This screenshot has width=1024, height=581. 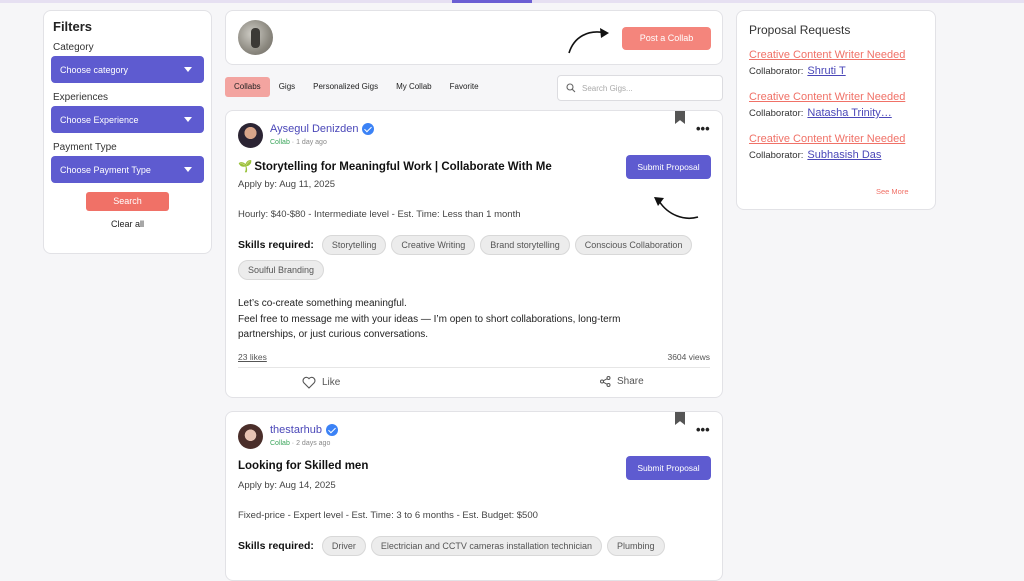 What do you see at coordinates (571, 88) in the screenshot?
I see `search-icon` at bounding box center [571, 88].